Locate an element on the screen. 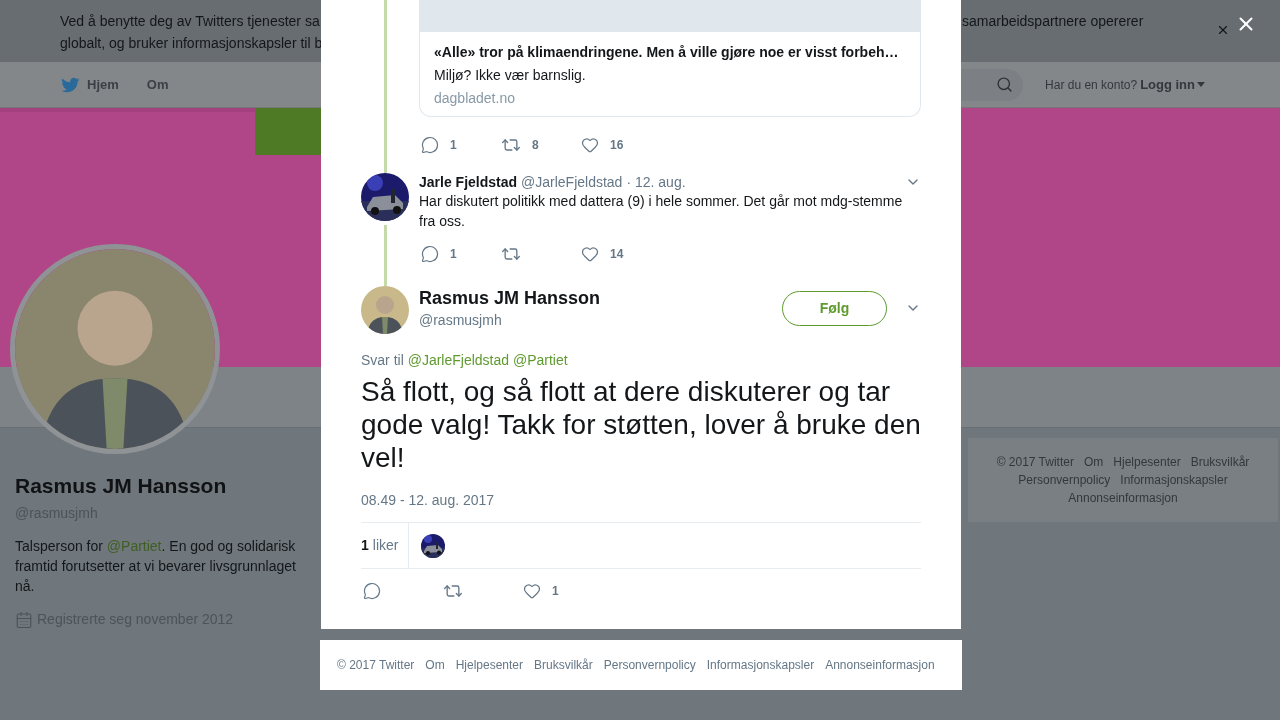 Image resolution: width=1280 pixels, height=720 pixels. link-card: «Alle» tror på klimaendringene. Men å ville gjøre noe er visst forbeh… Miljø? Ikke vær barnslig. dagbladet.no is located at coordinates (670, 58).